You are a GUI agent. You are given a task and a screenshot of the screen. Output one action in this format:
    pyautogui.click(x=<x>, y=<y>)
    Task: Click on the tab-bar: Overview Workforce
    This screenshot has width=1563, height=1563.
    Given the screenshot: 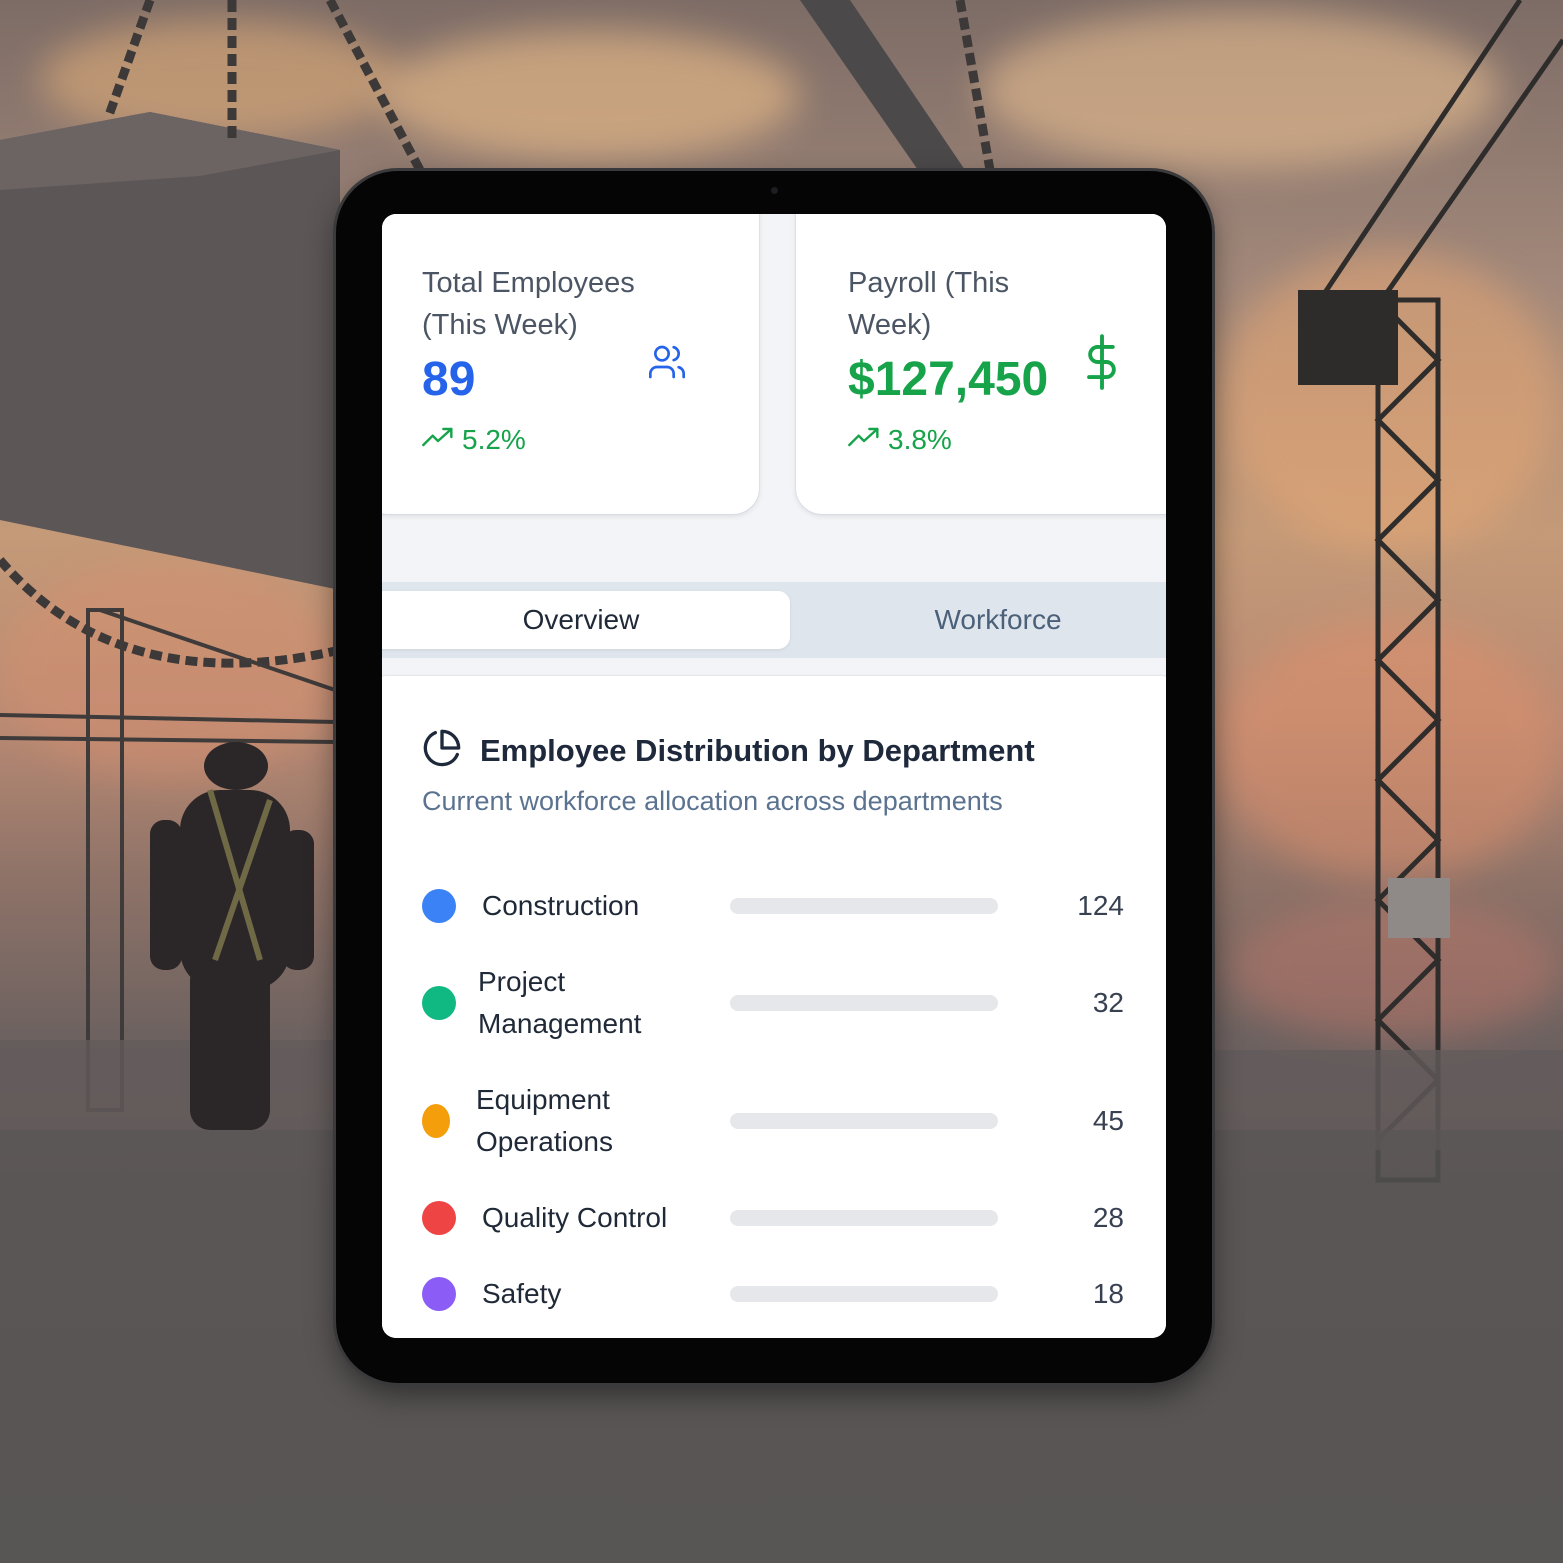 What is the action you would take?
    pyautogui.click(x=774, y=620)
    